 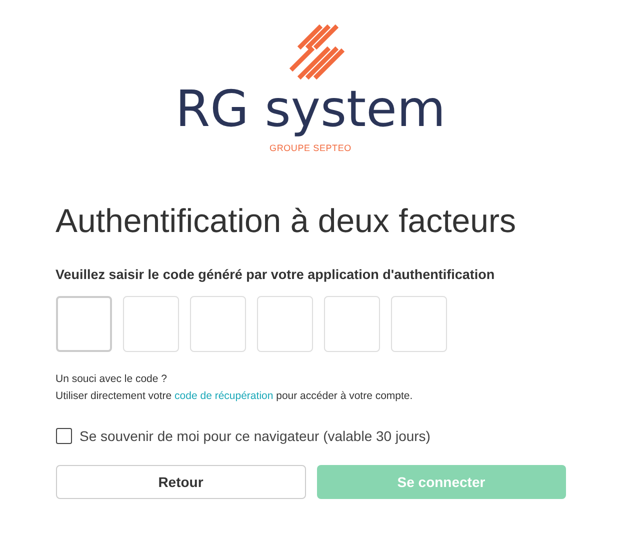 What do you see at coordinates (255, 436) in the screenshot?
I see `remember-label: Se souvenir de moi pour ce navigateur (valable 30 jours)` at bounding box center [255, 436].